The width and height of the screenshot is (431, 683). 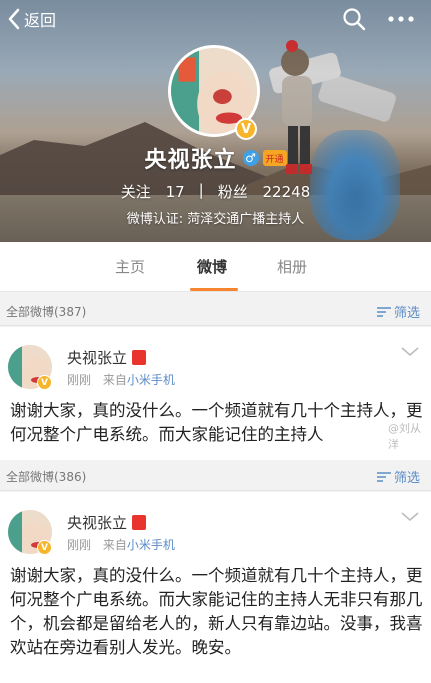 I want to click on profile-name-row: 央视张立 ♂ 开通, so click(x=215, y=158).